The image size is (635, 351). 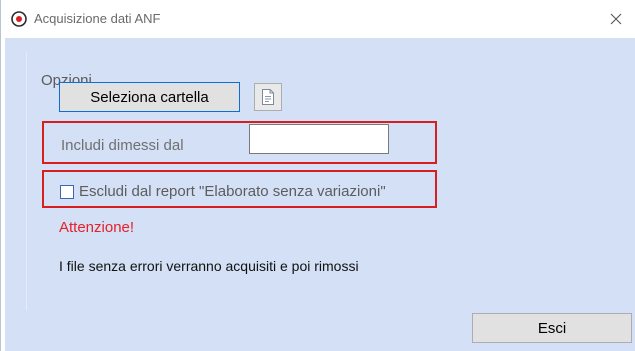 I want to click on warning-text: Attenzione!, so click(x=97, y=227).